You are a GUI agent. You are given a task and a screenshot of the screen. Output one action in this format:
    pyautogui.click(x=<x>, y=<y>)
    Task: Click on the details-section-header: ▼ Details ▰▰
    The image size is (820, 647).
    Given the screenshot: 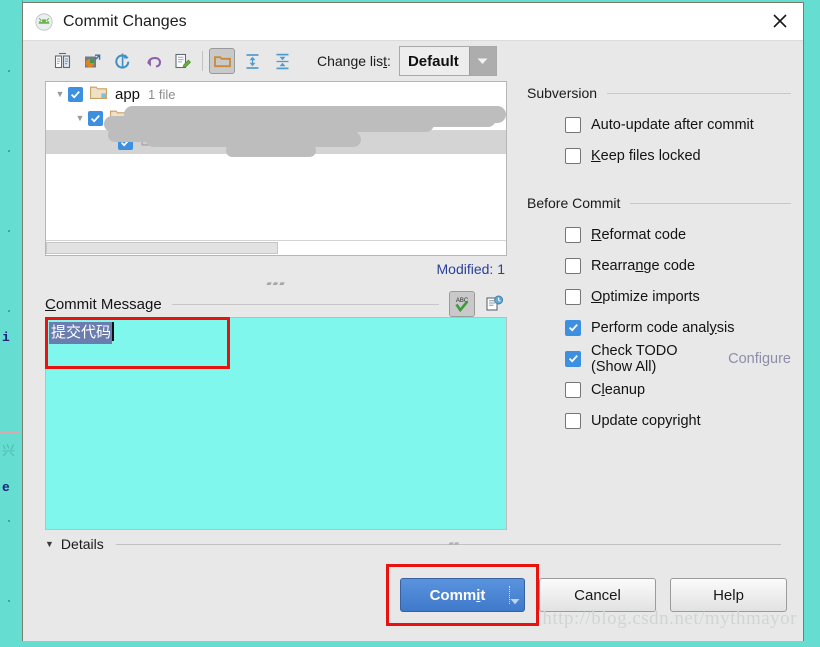 What is the action you would take?
    pyautogui.click(x=413, y=544)
    